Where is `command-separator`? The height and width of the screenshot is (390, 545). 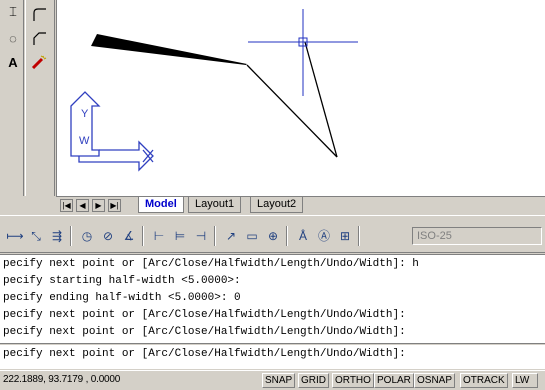
command-separator is located at coordinates (272, 344).